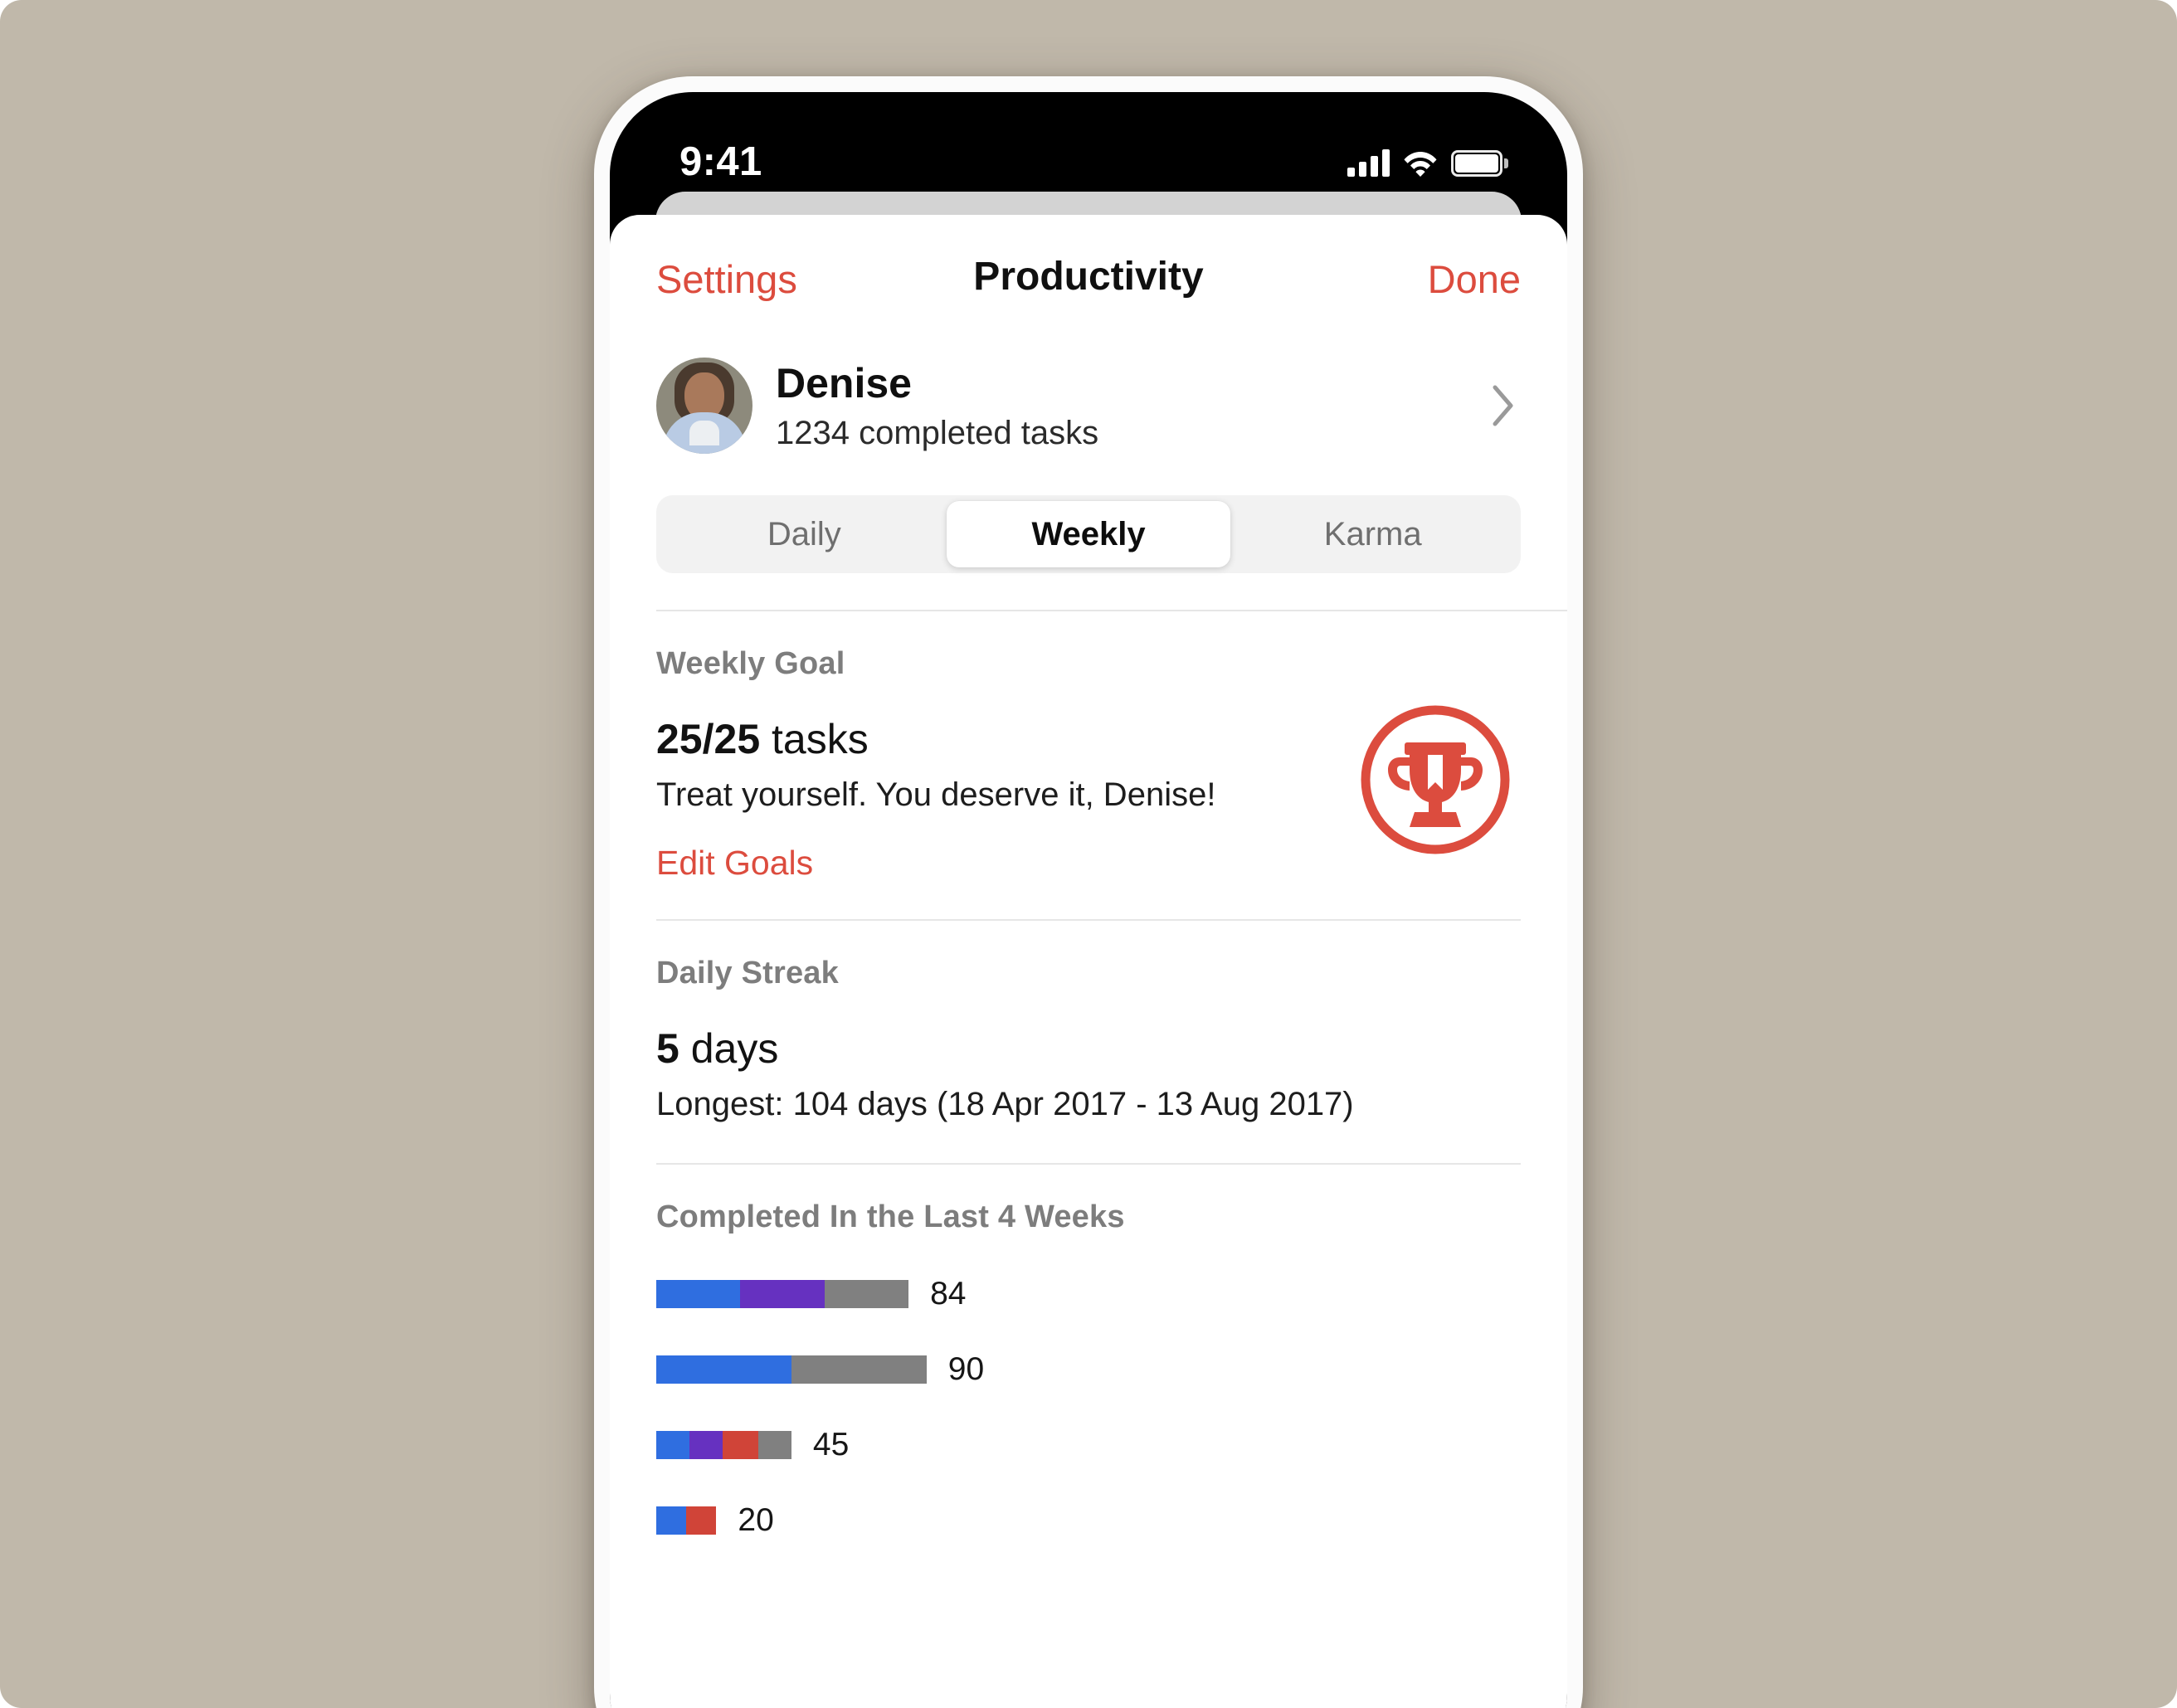 Image resolution: width=2177 pixels, height=1708 pixels. I want to click on segment-daily: Daily, so click(804, 534).